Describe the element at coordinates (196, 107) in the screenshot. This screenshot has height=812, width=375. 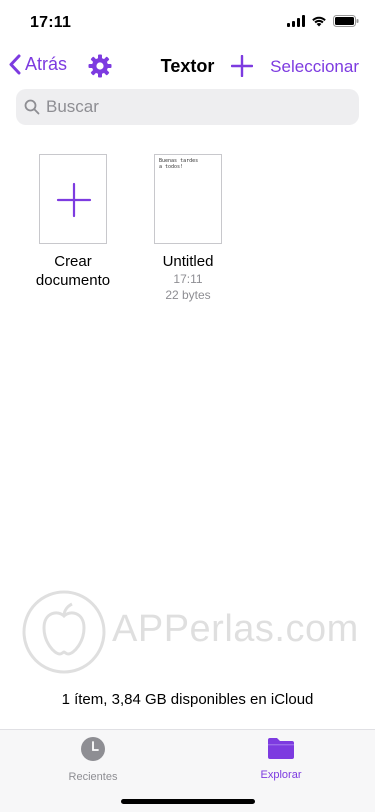
I see `search-input` at that location.